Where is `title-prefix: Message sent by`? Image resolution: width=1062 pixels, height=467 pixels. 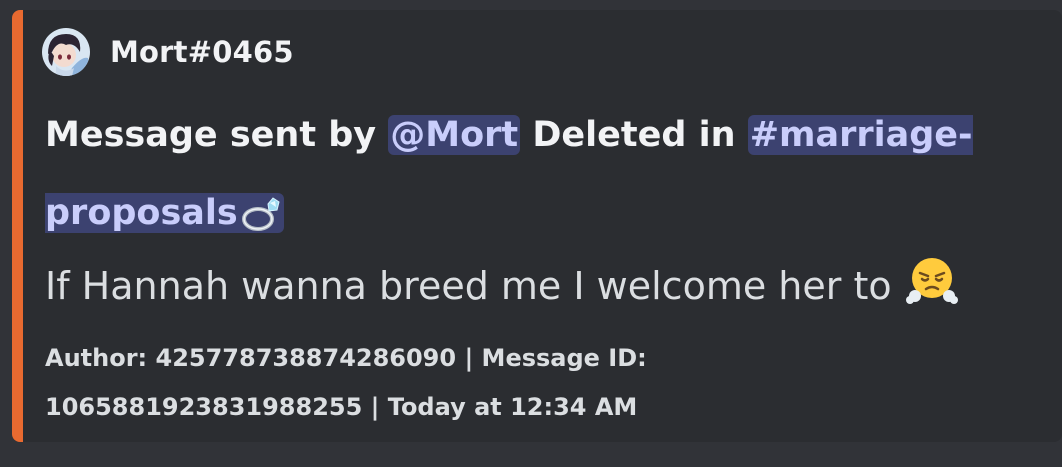
title-prefix: Message sent by is located at coordinates (217, 135).